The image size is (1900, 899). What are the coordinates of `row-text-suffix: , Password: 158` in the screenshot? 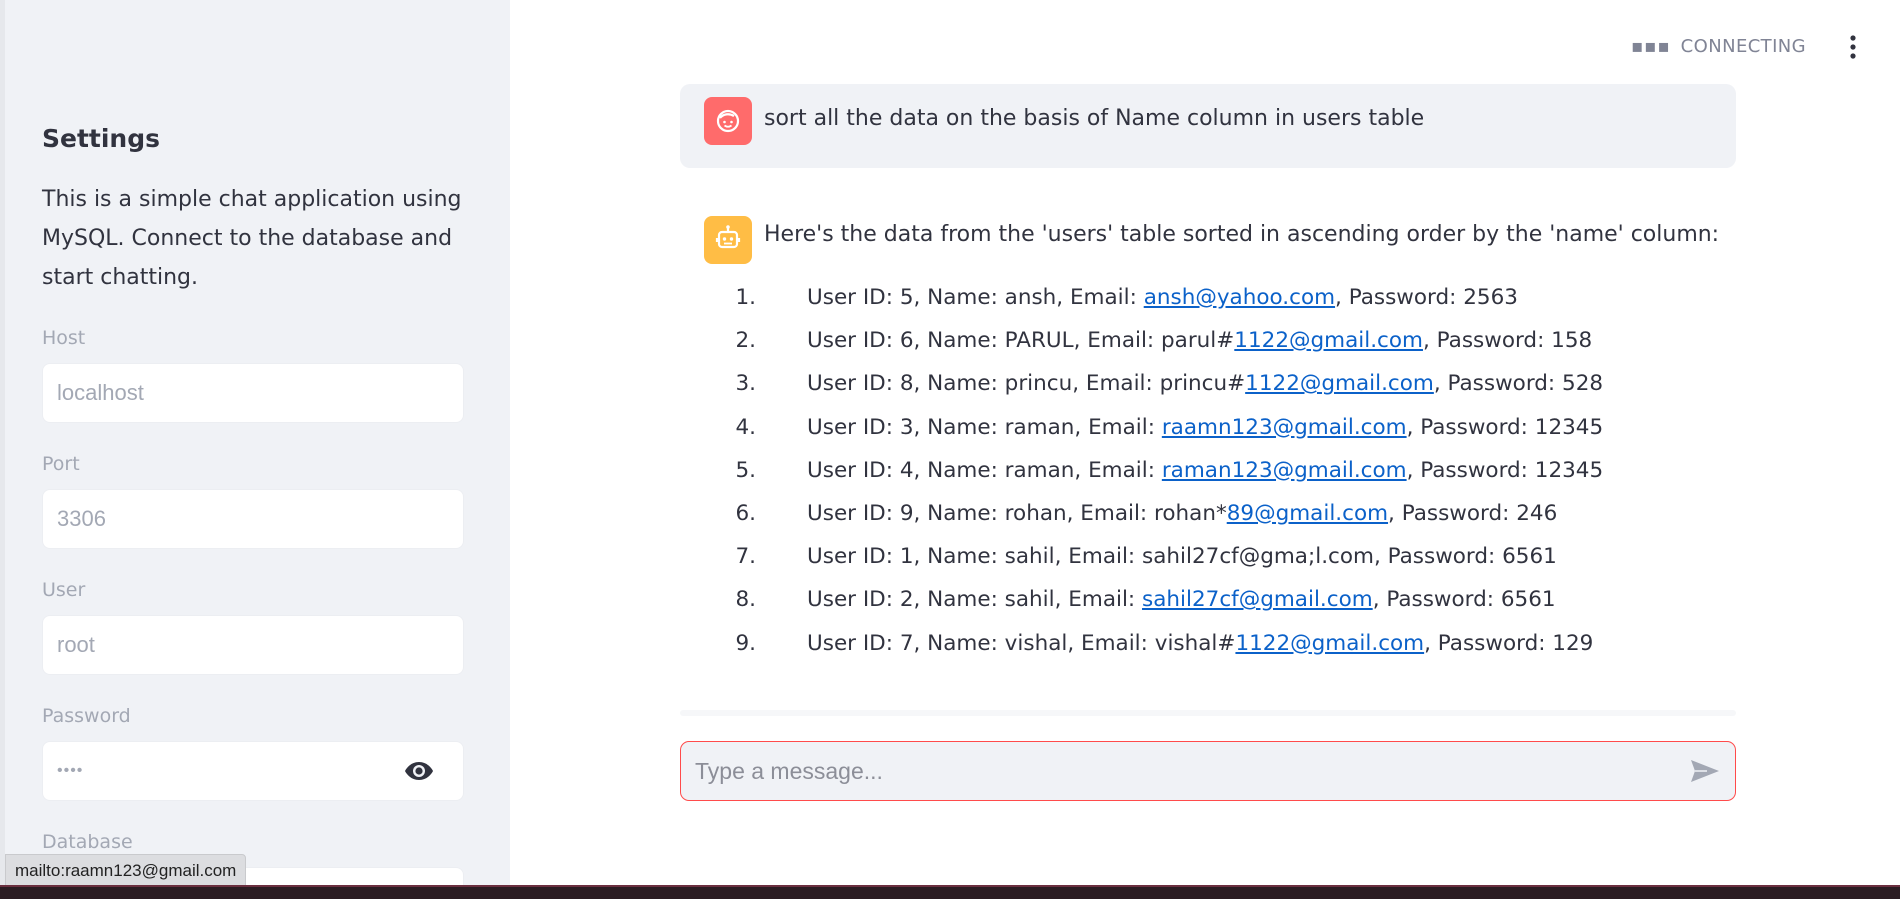 It's located at (1507, 341).